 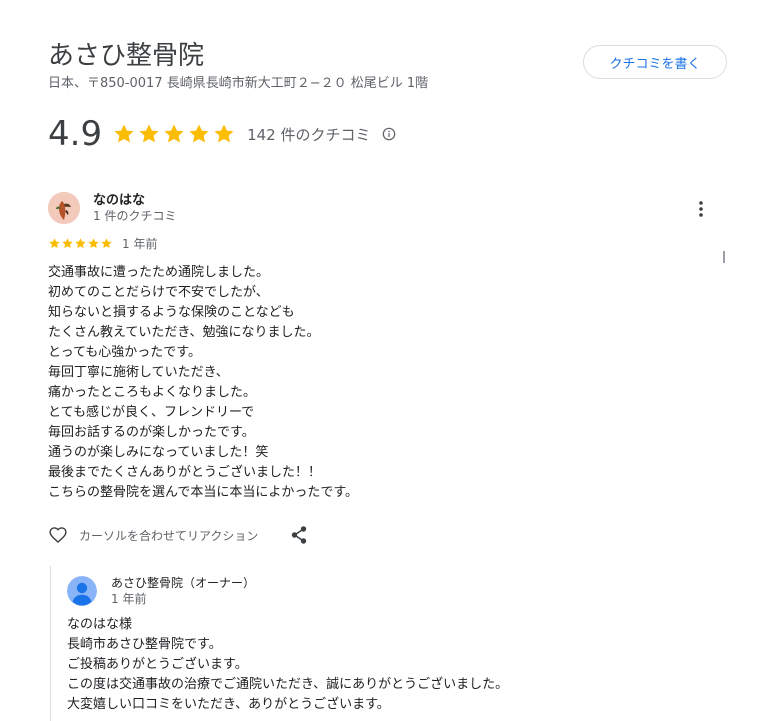 I want to click on owner-name: あさひ整骨院（オーナー）, so click(x=183, y=583).